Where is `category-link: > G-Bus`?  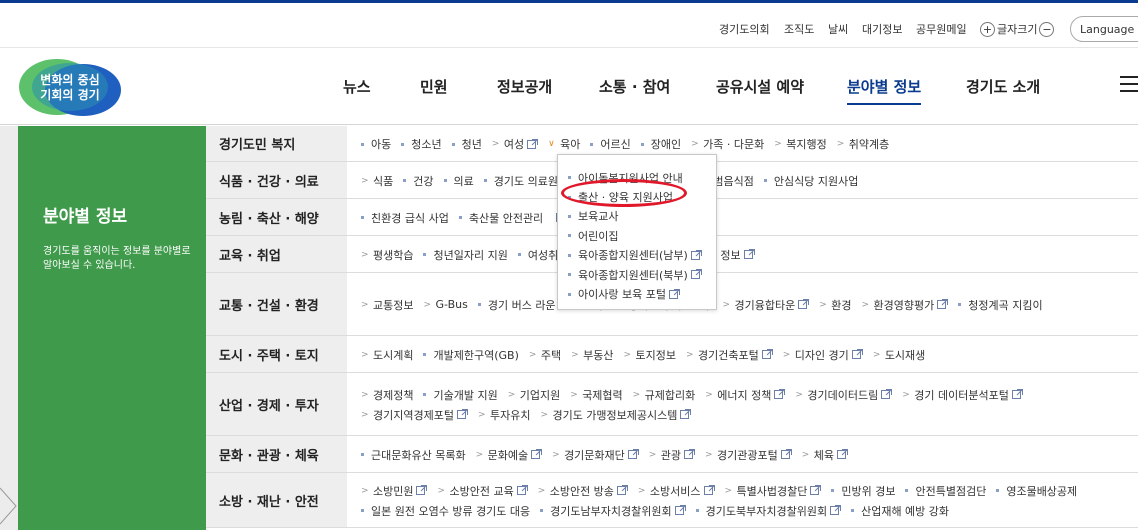
category-link: > G-Bus is located at coordinates (445, 305).